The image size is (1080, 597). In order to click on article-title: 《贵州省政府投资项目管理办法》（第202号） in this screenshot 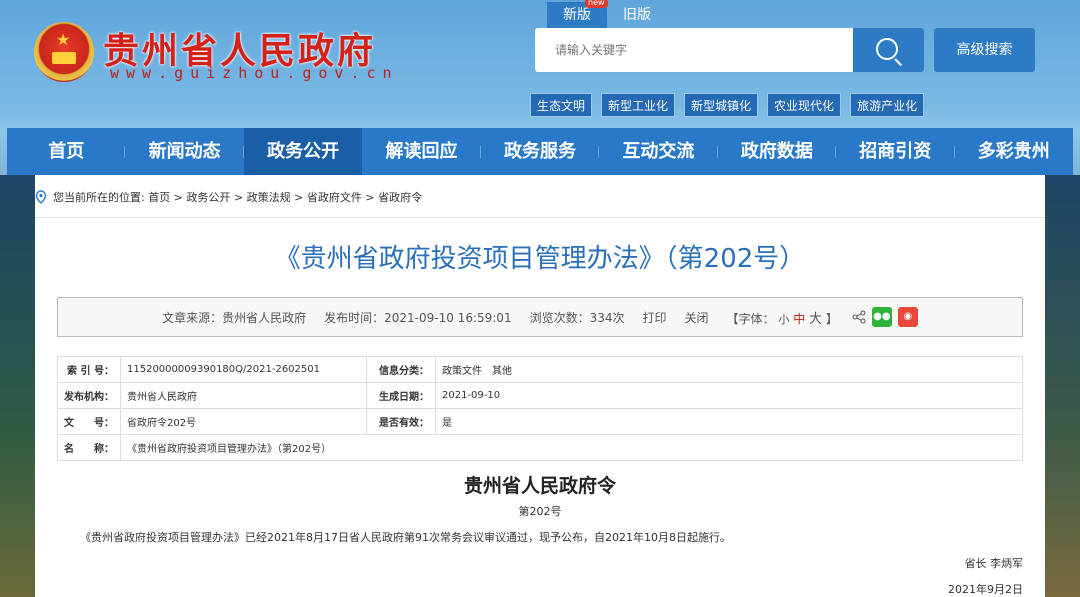, I will do `click(540, 259)`.